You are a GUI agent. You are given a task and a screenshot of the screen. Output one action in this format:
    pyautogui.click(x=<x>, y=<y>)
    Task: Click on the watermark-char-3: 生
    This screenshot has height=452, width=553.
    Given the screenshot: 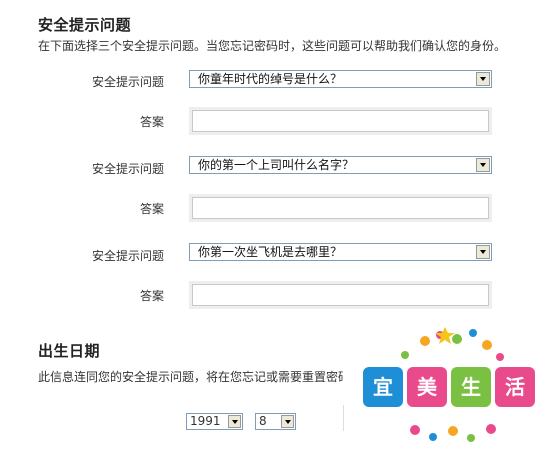 What is the action you would take?
    pyautogui.click(x=471, y=387)
    